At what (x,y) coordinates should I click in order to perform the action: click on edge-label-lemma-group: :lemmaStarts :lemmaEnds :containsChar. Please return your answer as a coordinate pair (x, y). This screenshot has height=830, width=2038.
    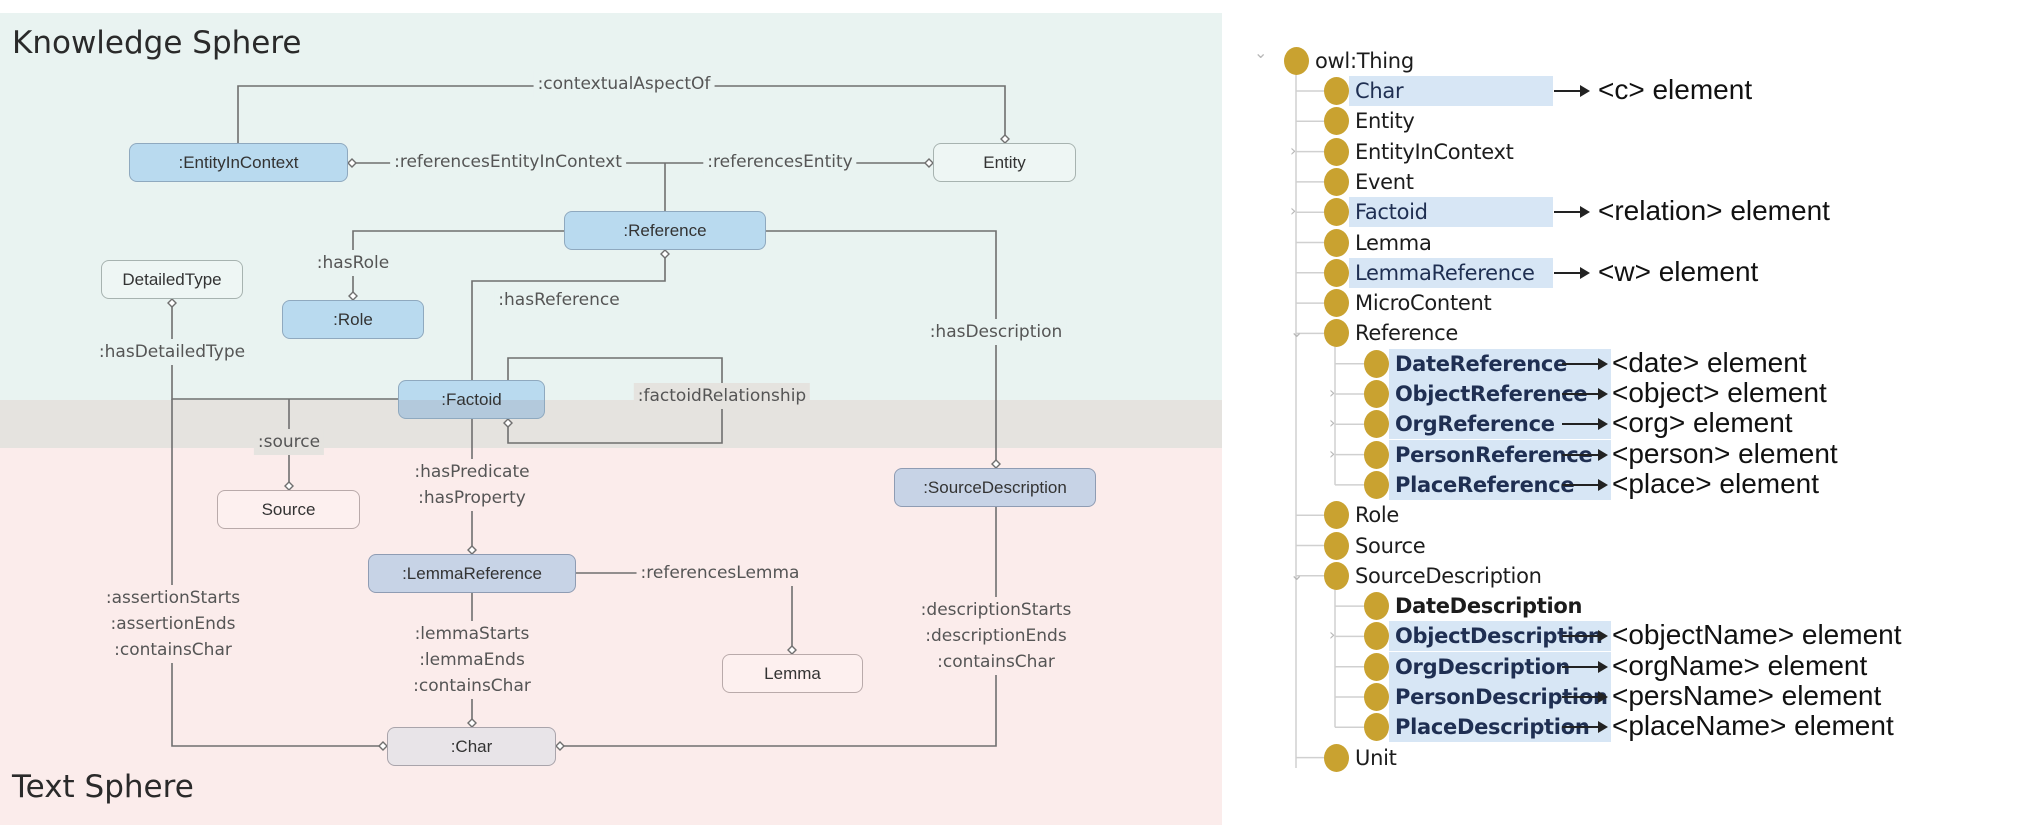
    Looking at the image, I should click on (472, 660).